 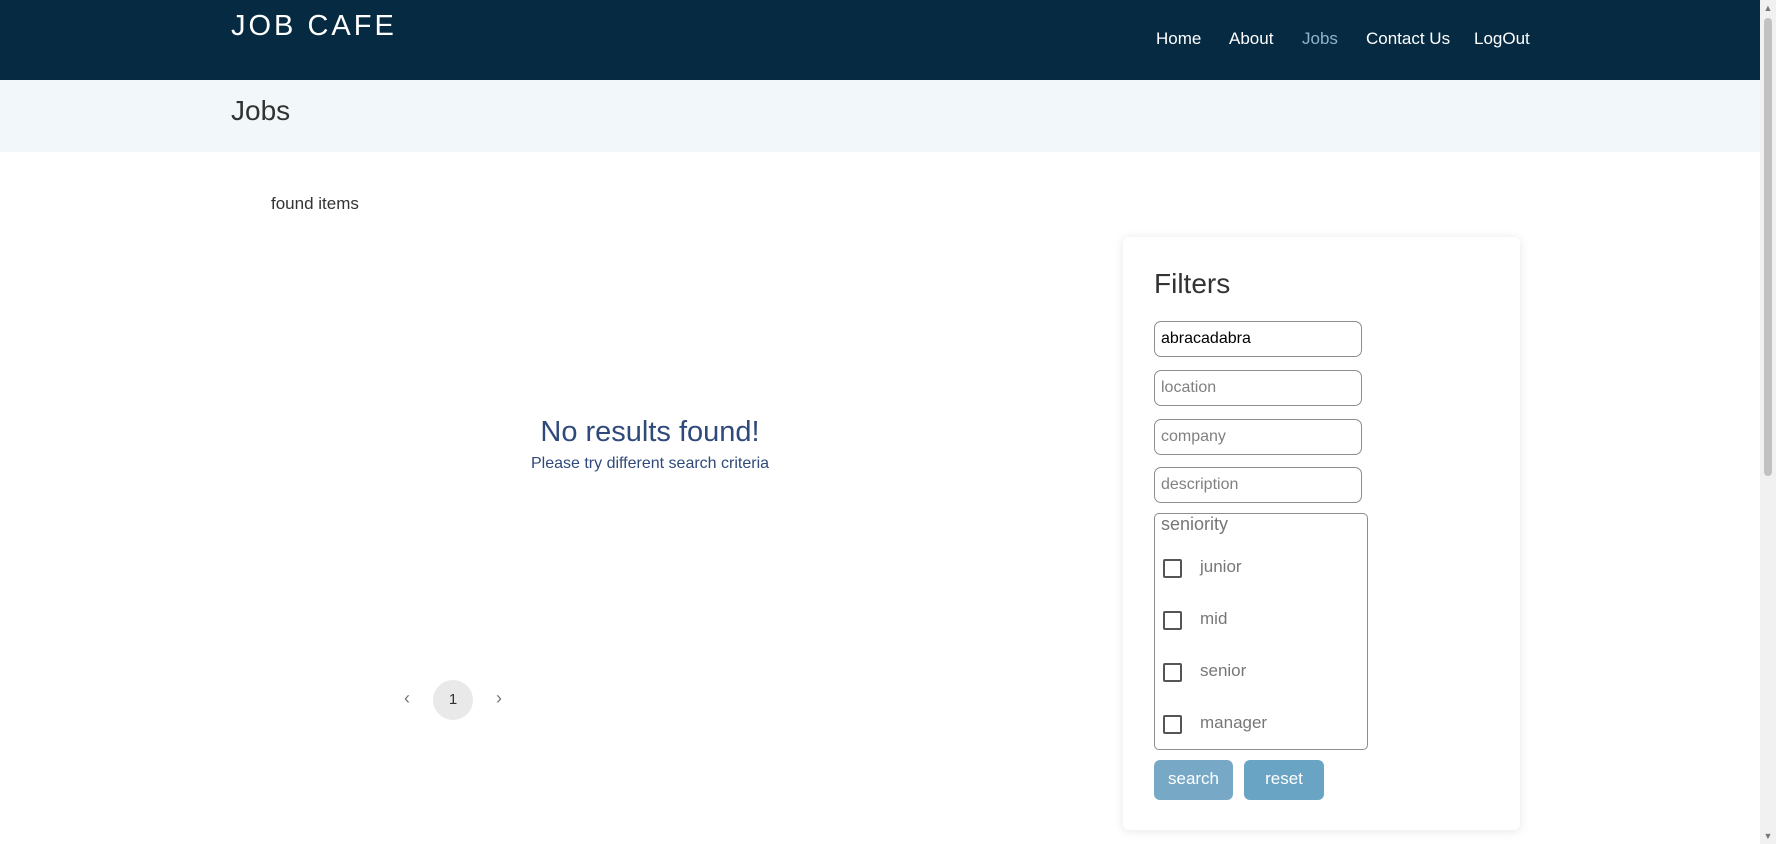 What do you see at coordinates (1258, 437) in the screenshot?
I see `company-input` at bounding box center [1258, 437].